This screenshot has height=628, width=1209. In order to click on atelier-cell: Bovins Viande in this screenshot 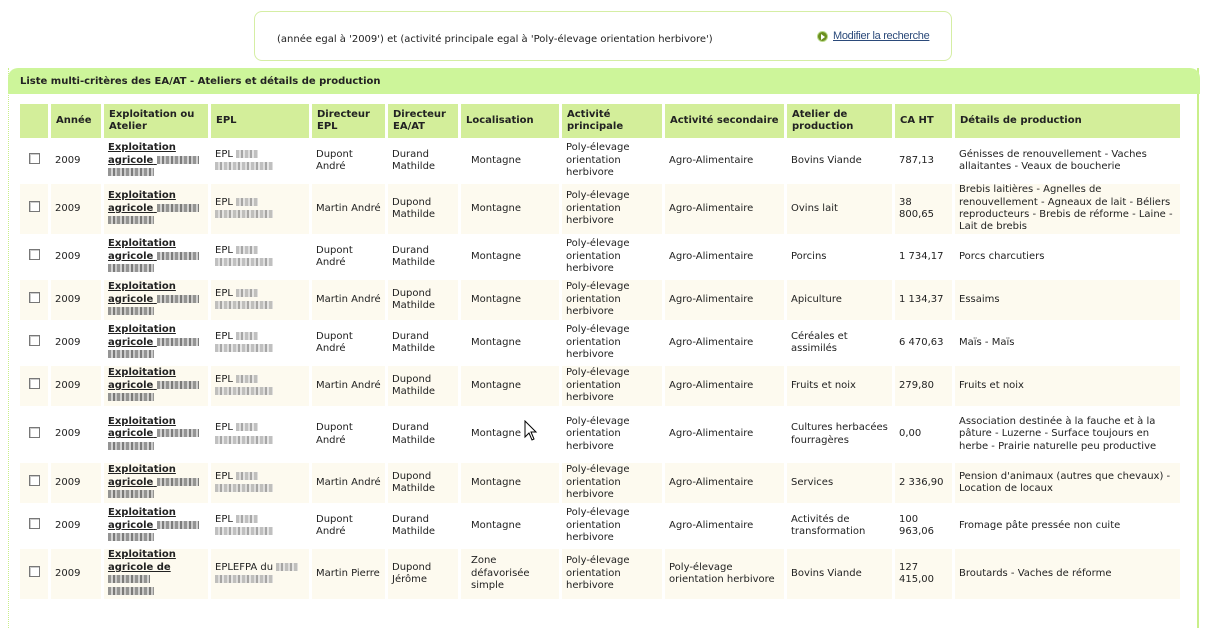, I will do `click(839, 574)`.